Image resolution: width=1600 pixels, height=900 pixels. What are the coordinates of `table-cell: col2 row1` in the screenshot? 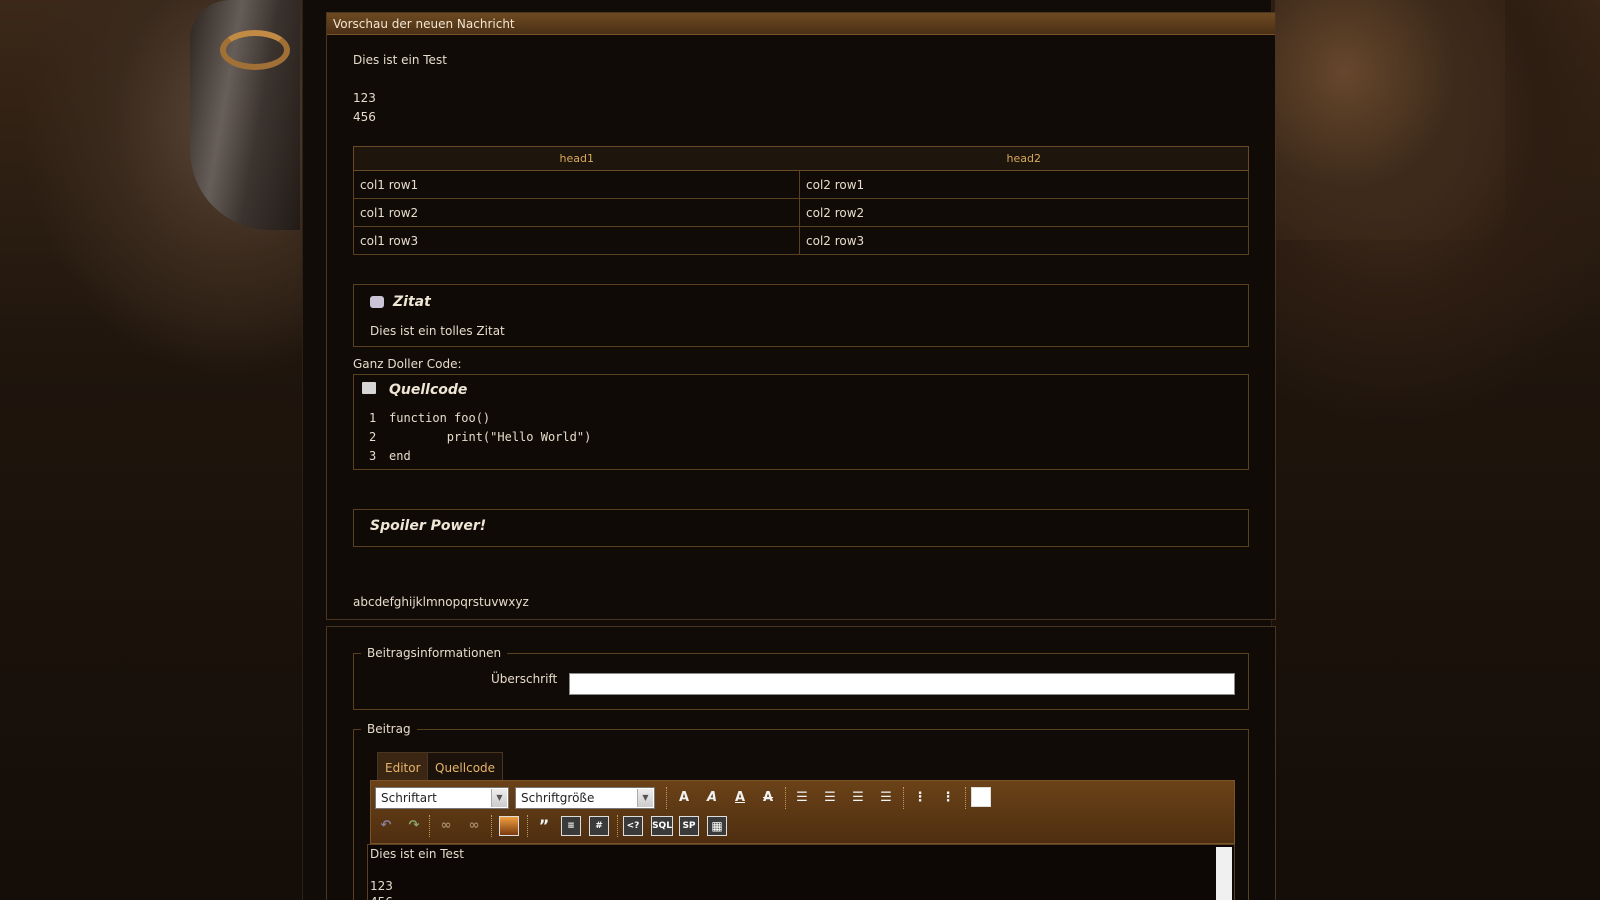 It's located at (1024, 184).